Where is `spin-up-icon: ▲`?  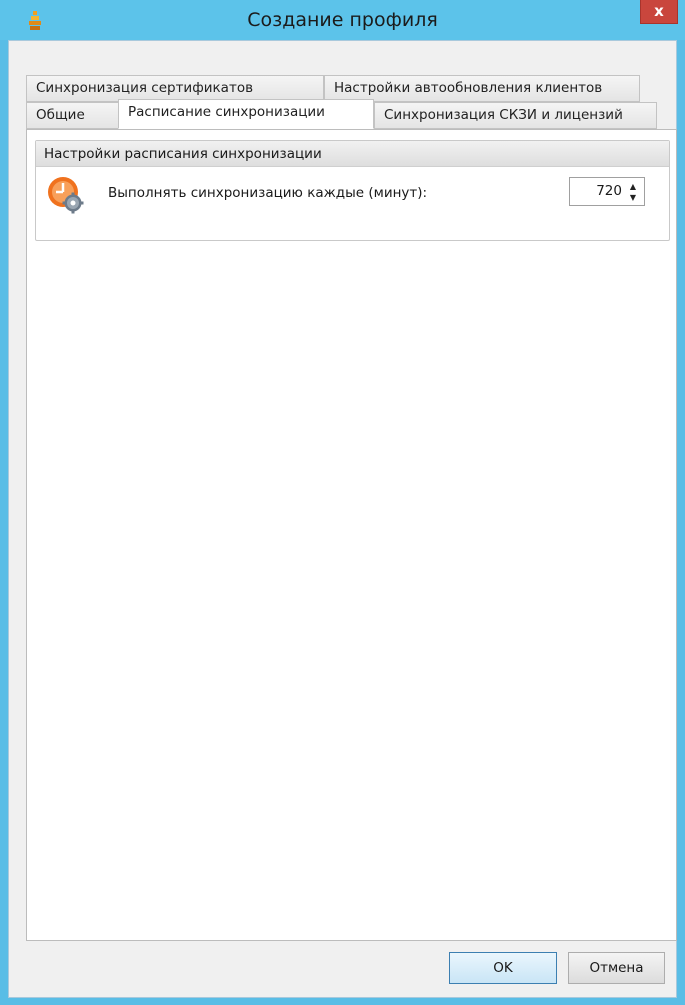 spin-up-icon: ▲ is located at coordinates (633, 186).